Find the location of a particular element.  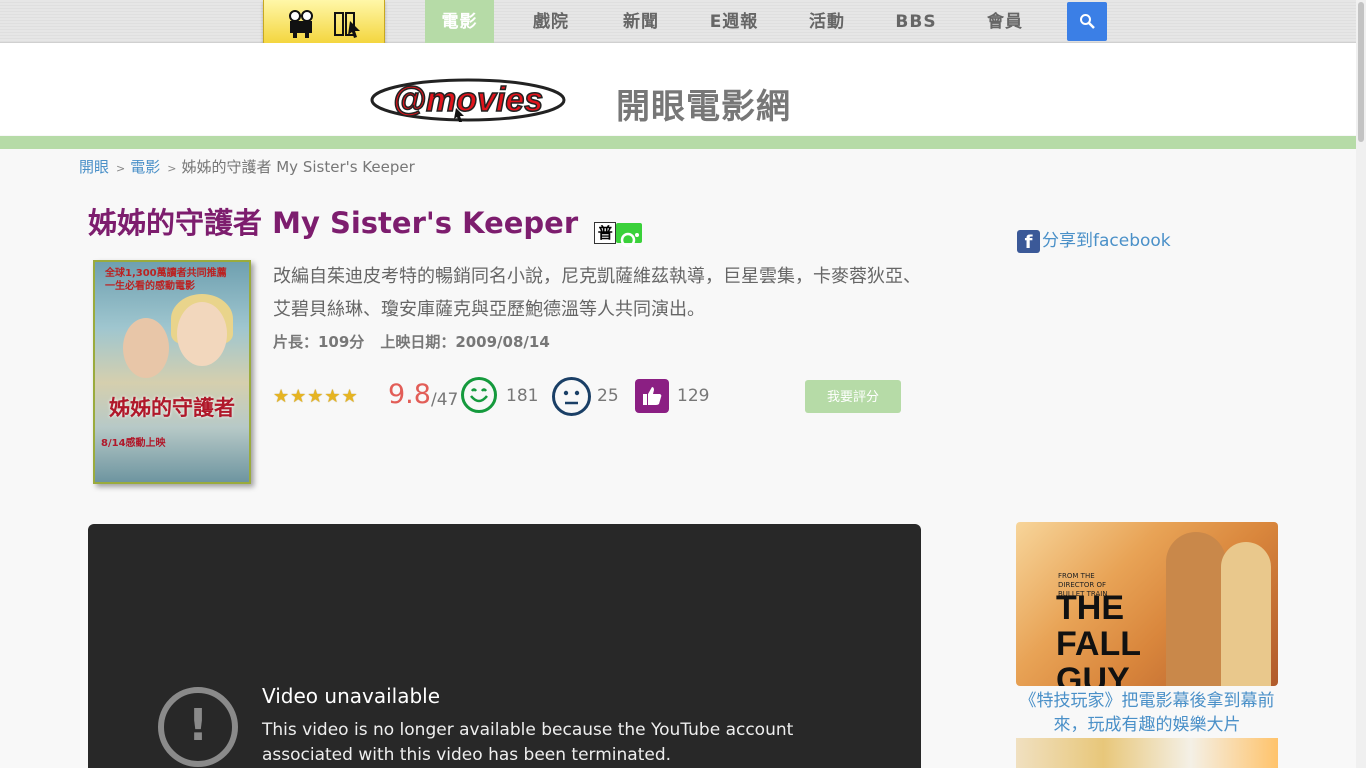

movie-release-date: 上映日期：2009/08/14 is located at coordinates (465, 342).